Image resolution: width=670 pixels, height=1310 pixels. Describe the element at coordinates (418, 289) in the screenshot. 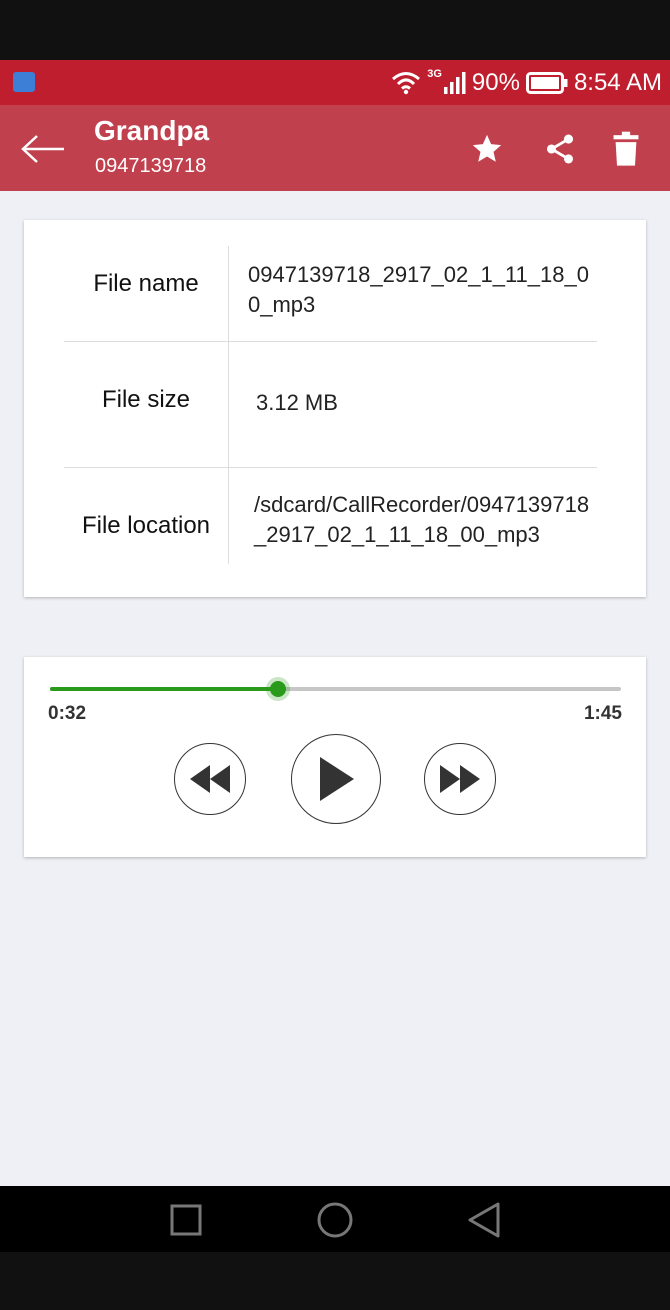

I see `file-name-value: 0947139718_2917_02_1_11_18_00_mp3` at that location.